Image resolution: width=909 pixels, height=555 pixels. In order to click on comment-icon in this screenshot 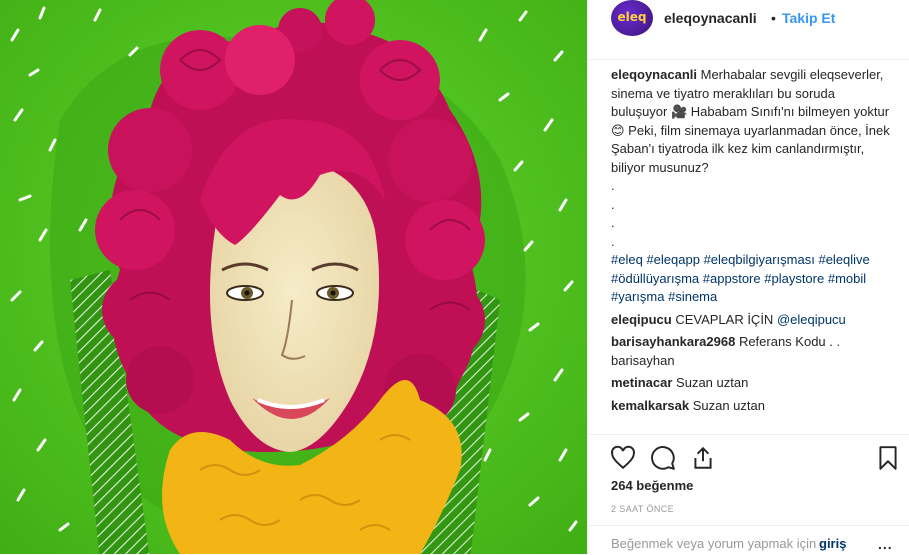, I will do `click(663, 458)`.